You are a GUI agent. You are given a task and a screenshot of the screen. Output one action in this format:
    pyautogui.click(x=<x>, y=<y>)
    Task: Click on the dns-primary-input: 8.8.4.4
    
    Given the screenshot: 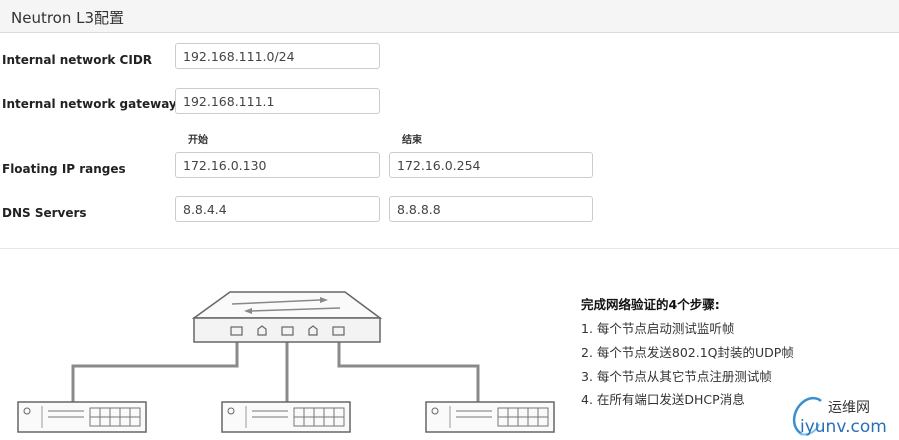 What is the action you would take?
    pyautogui.click(x=277, y=209)
    